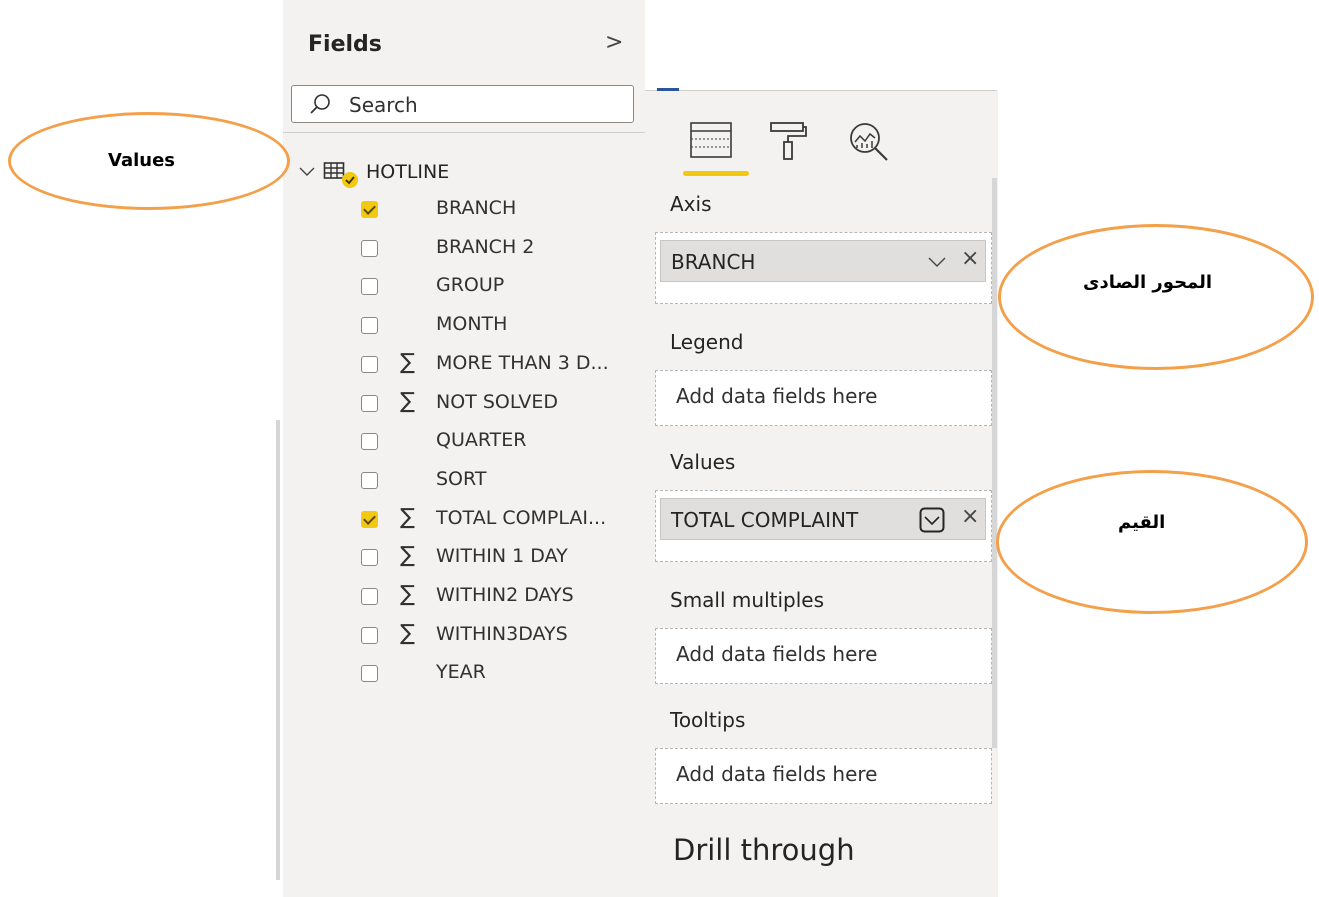 The width and height of the screenshot is (1319, 897). What do you see at coordinates (350, 180) in the screenshot?
I see `table-in-use-check-icon` at bounding box center [350, 180].